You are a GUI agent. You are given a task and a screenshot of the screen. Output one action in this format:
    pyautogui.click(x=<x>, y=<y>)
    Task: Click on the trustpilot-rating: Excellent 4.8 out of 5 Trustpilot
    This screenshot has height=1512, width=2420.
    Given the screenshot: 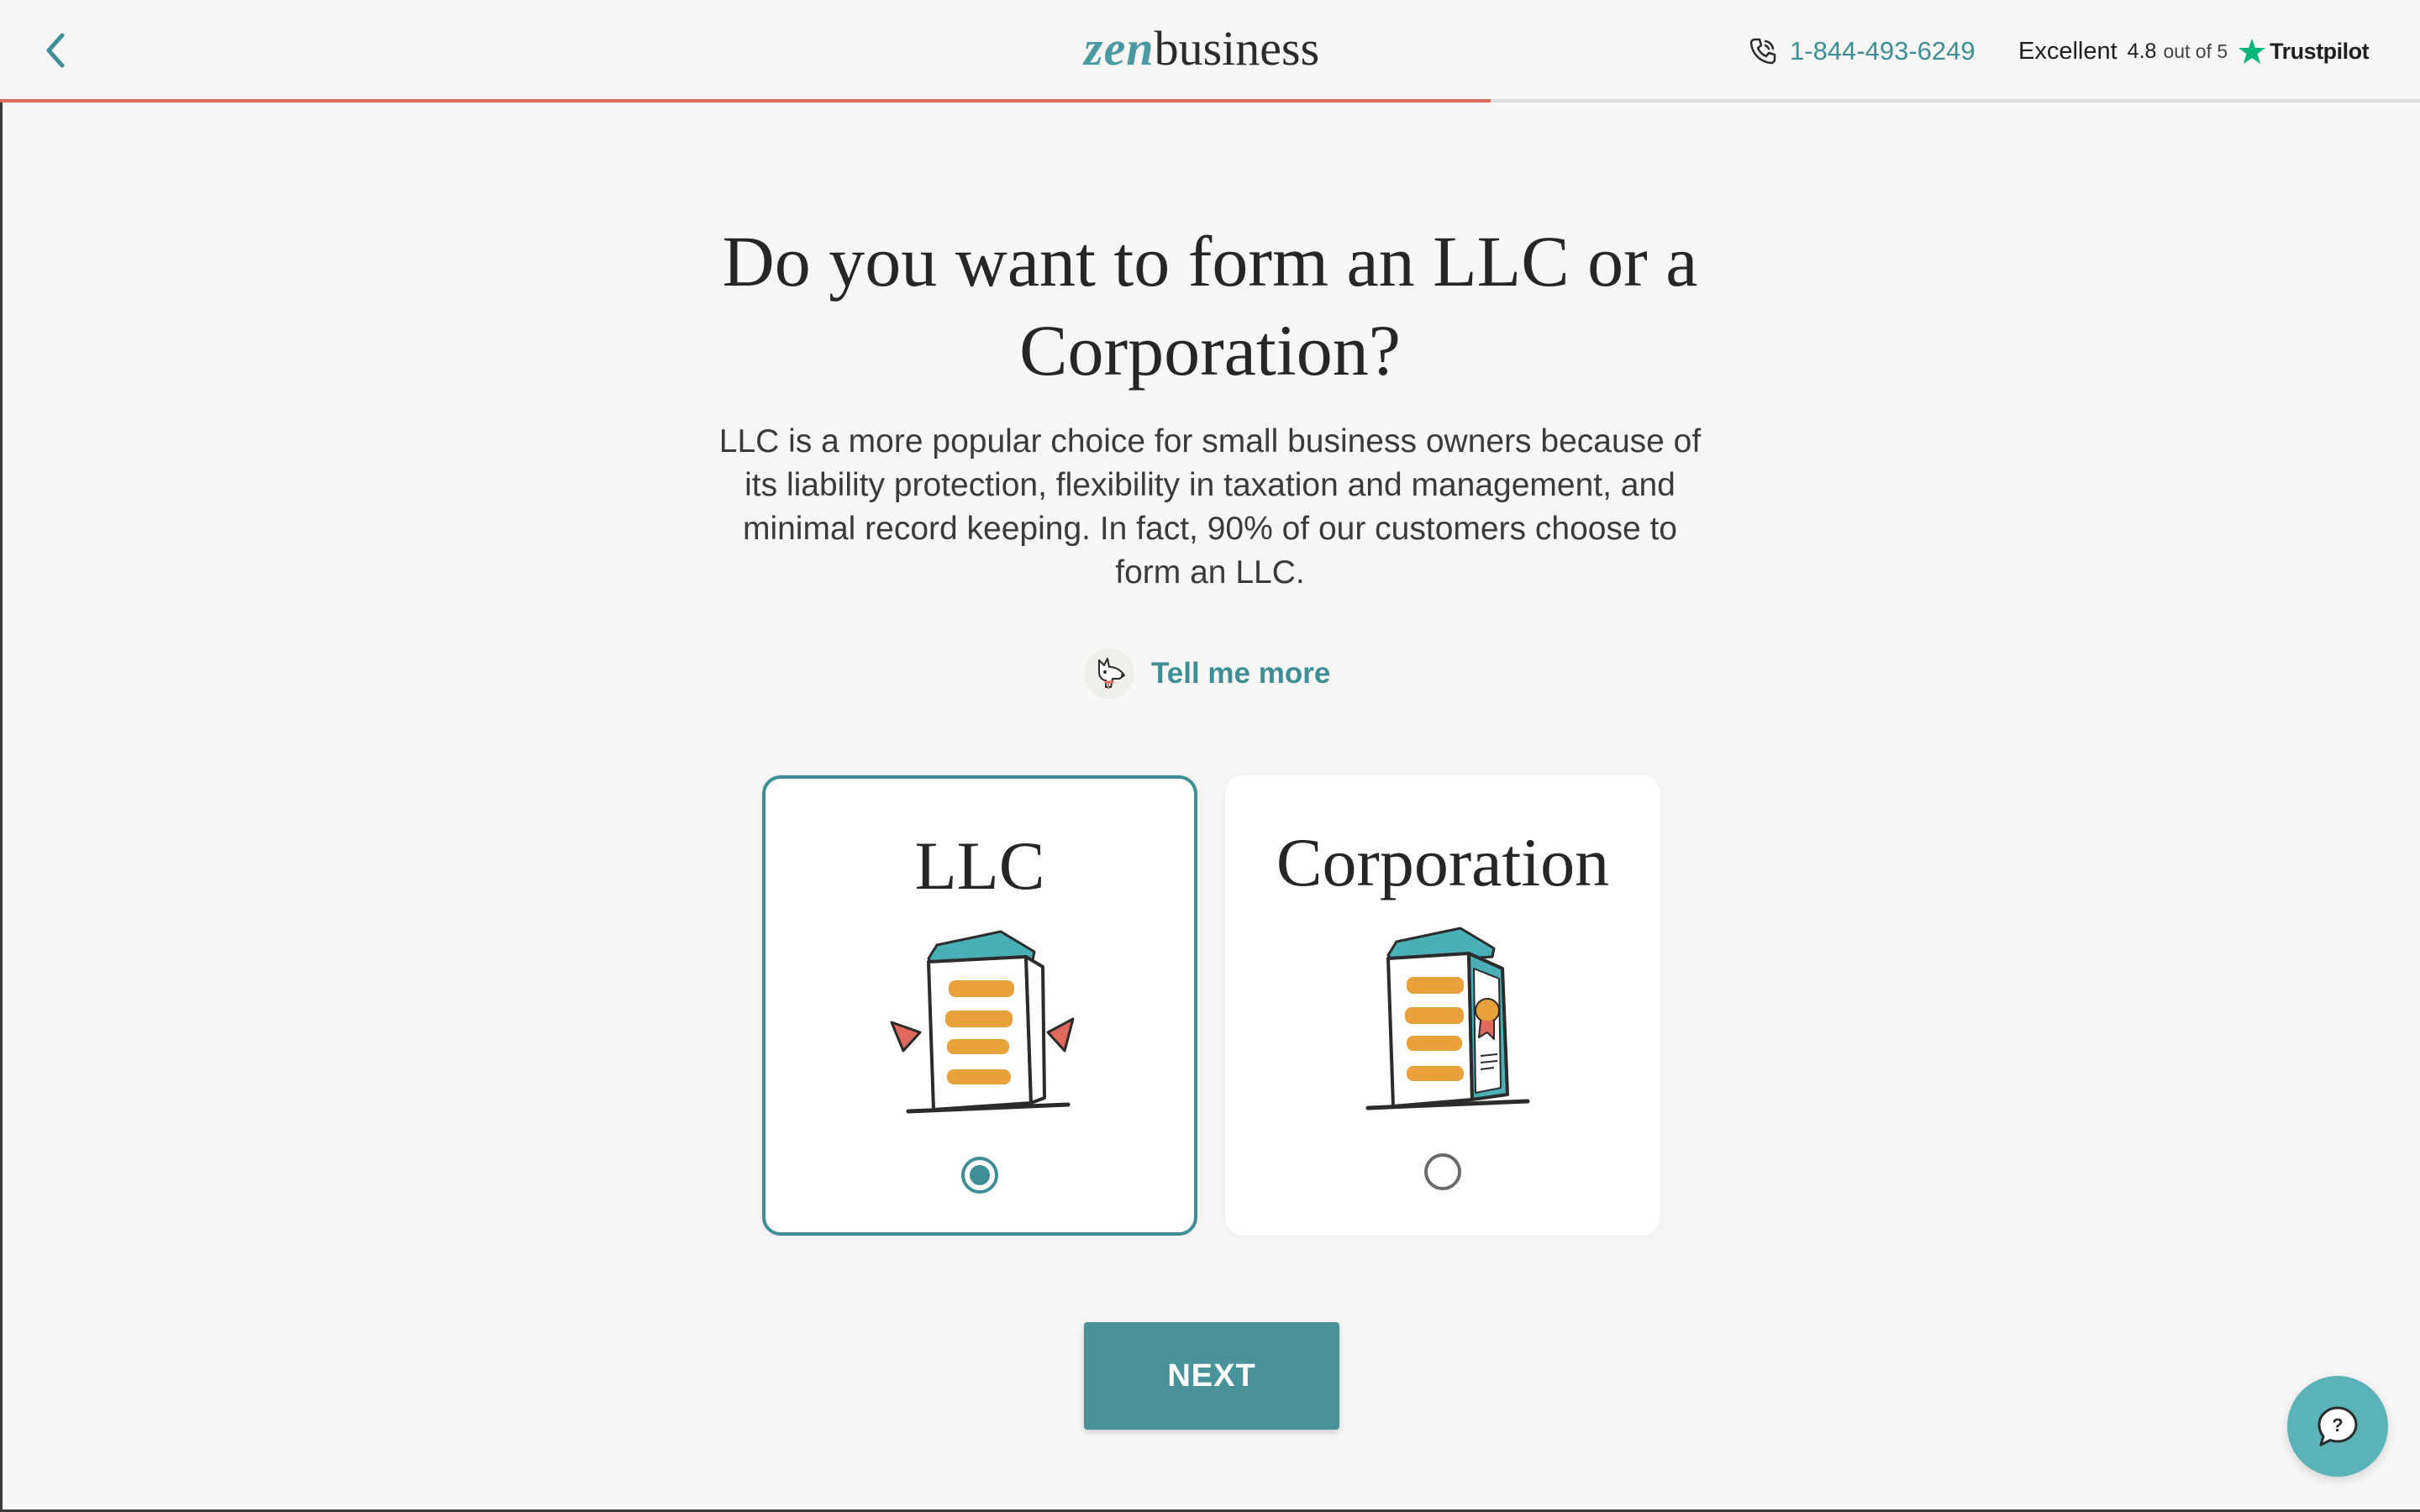 What is the action you would take?
    pyautogui.click(x=2194, y=51)
    